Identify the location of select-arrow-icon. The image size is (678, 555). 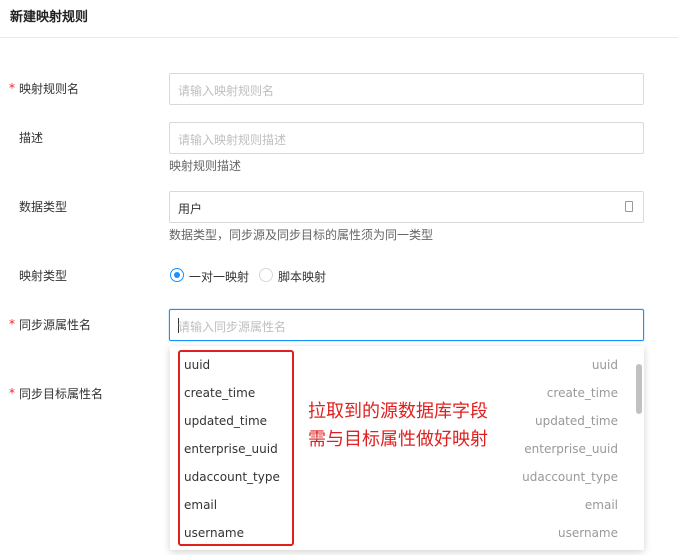
(629, 206).